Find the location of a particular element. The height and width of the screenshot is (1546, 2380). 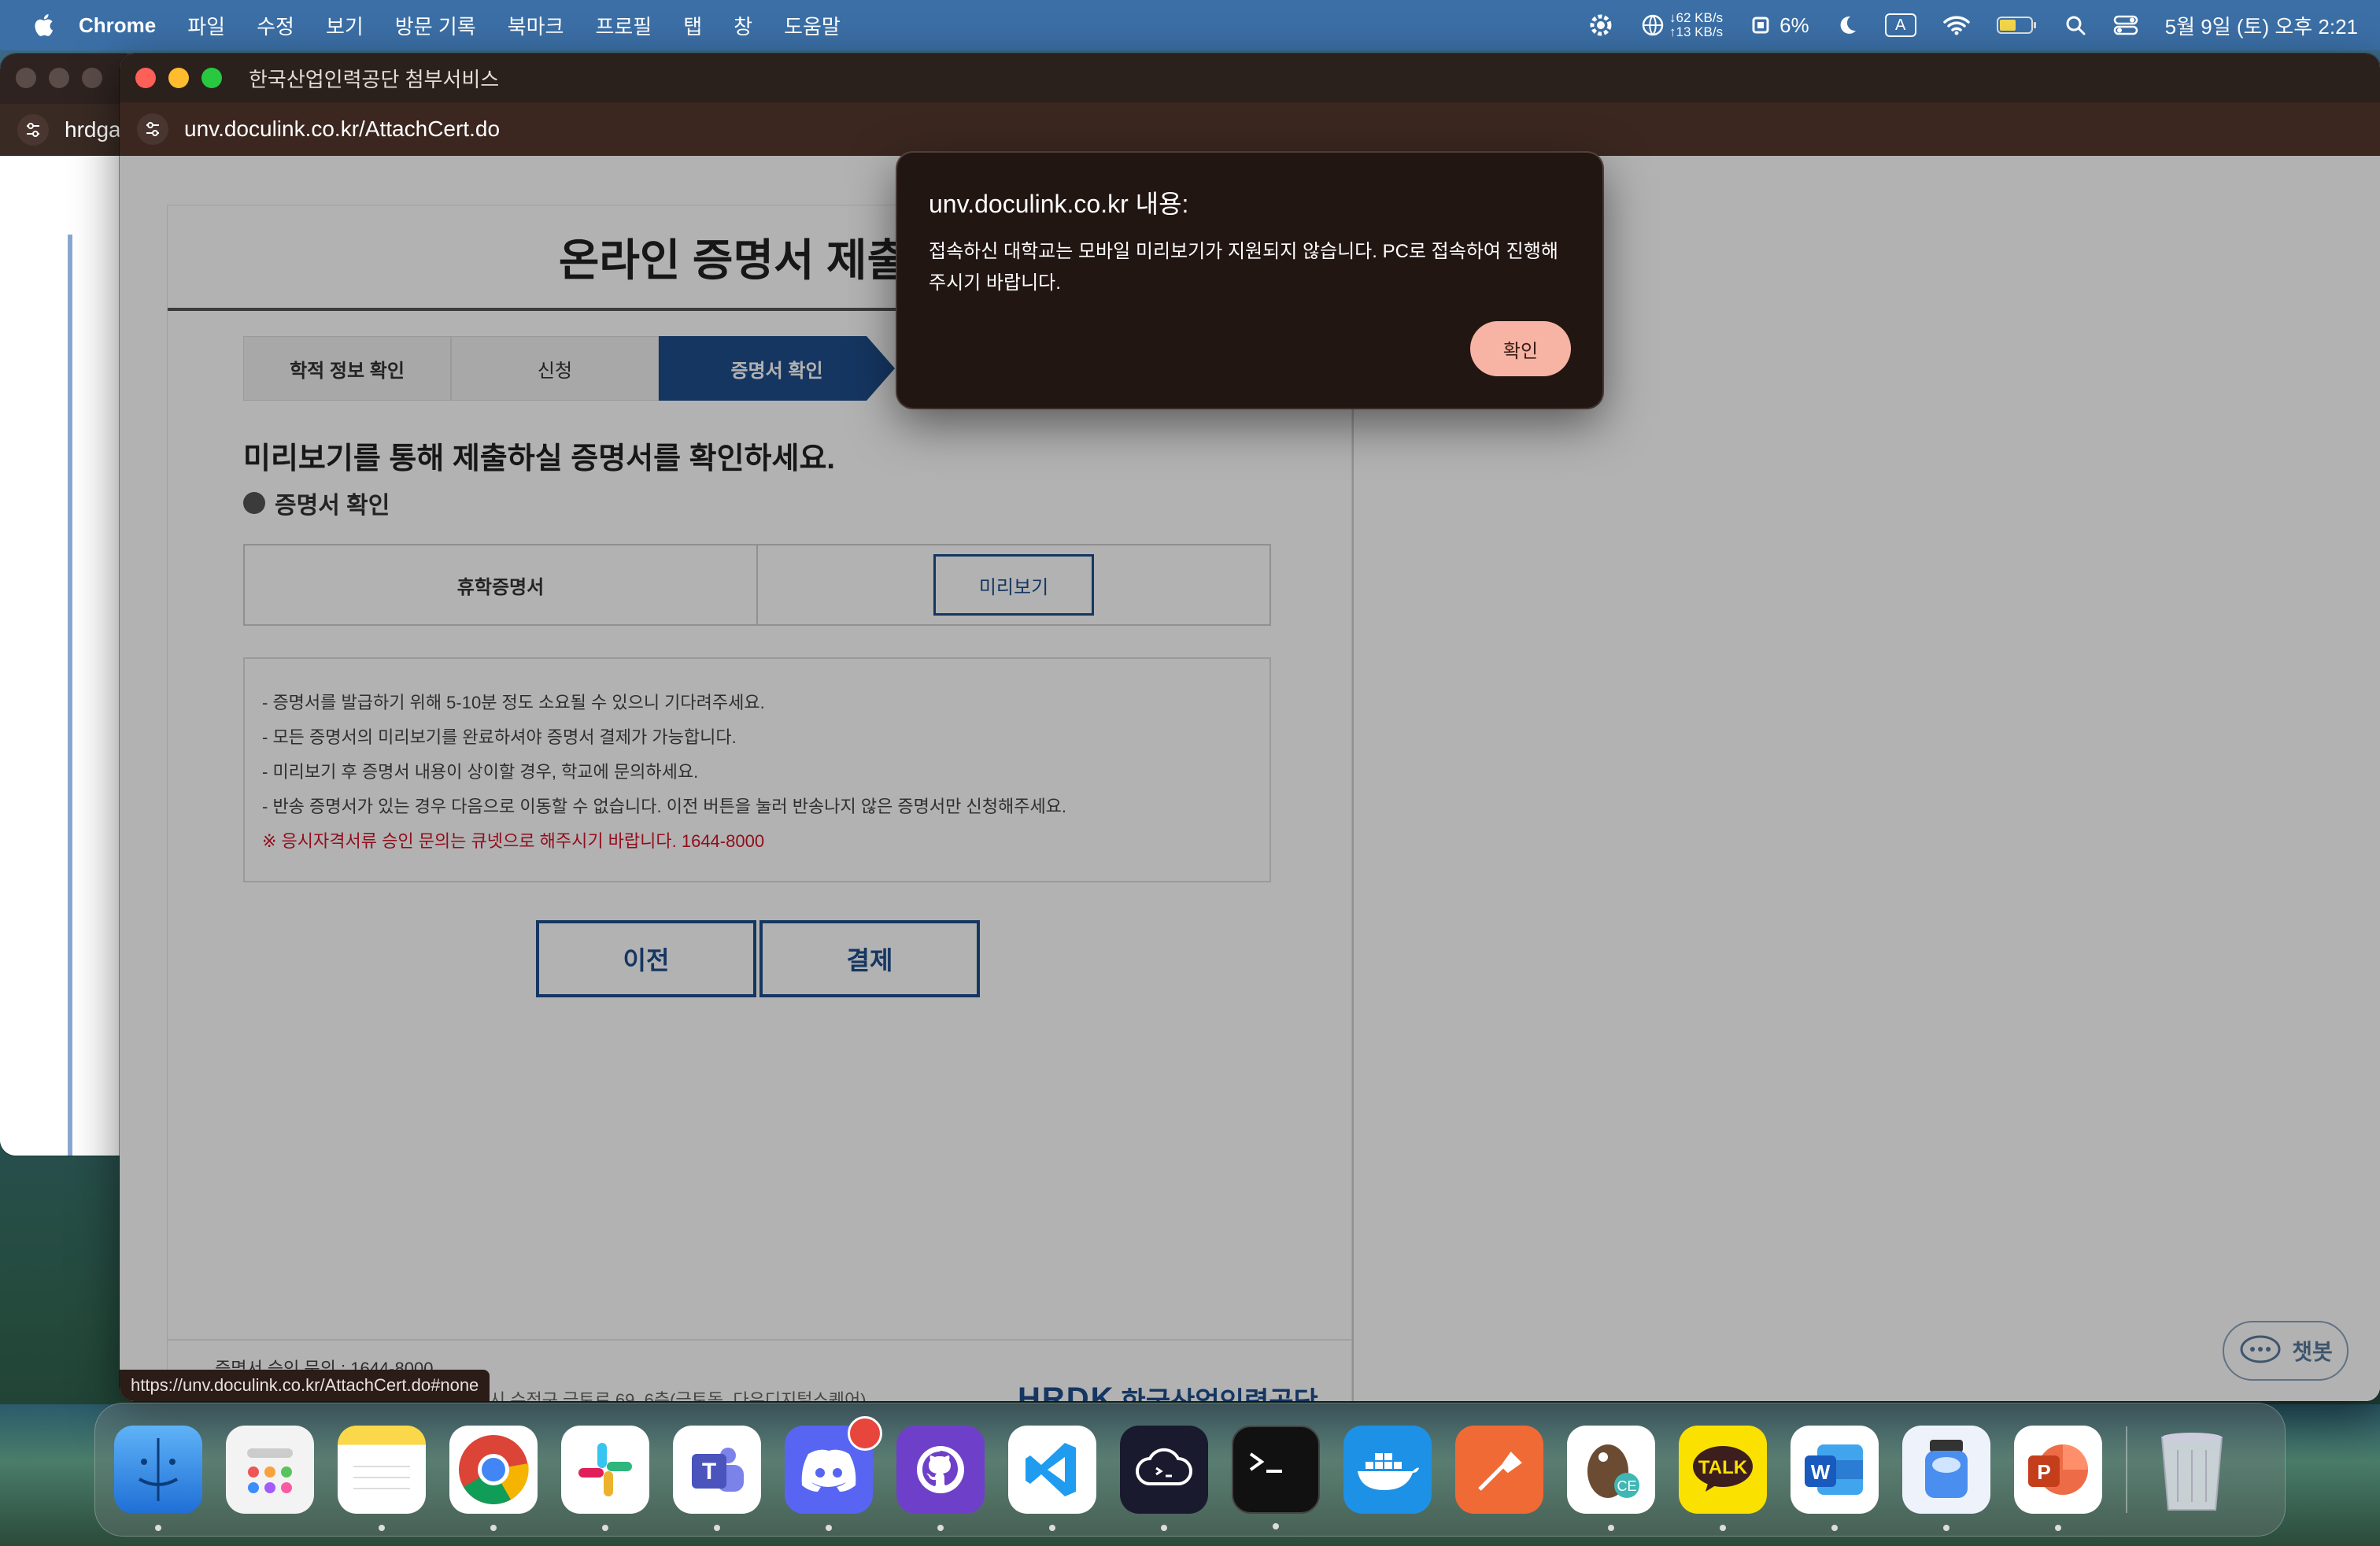

menubar-clock: 5월 9일 (토) 오후 2:21 is located at coordinates (2261, 26).